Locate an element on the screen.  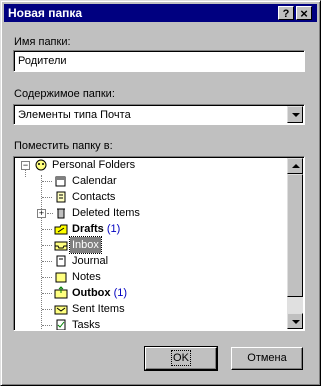
drafts-icon is located at coordinates (61, 229).